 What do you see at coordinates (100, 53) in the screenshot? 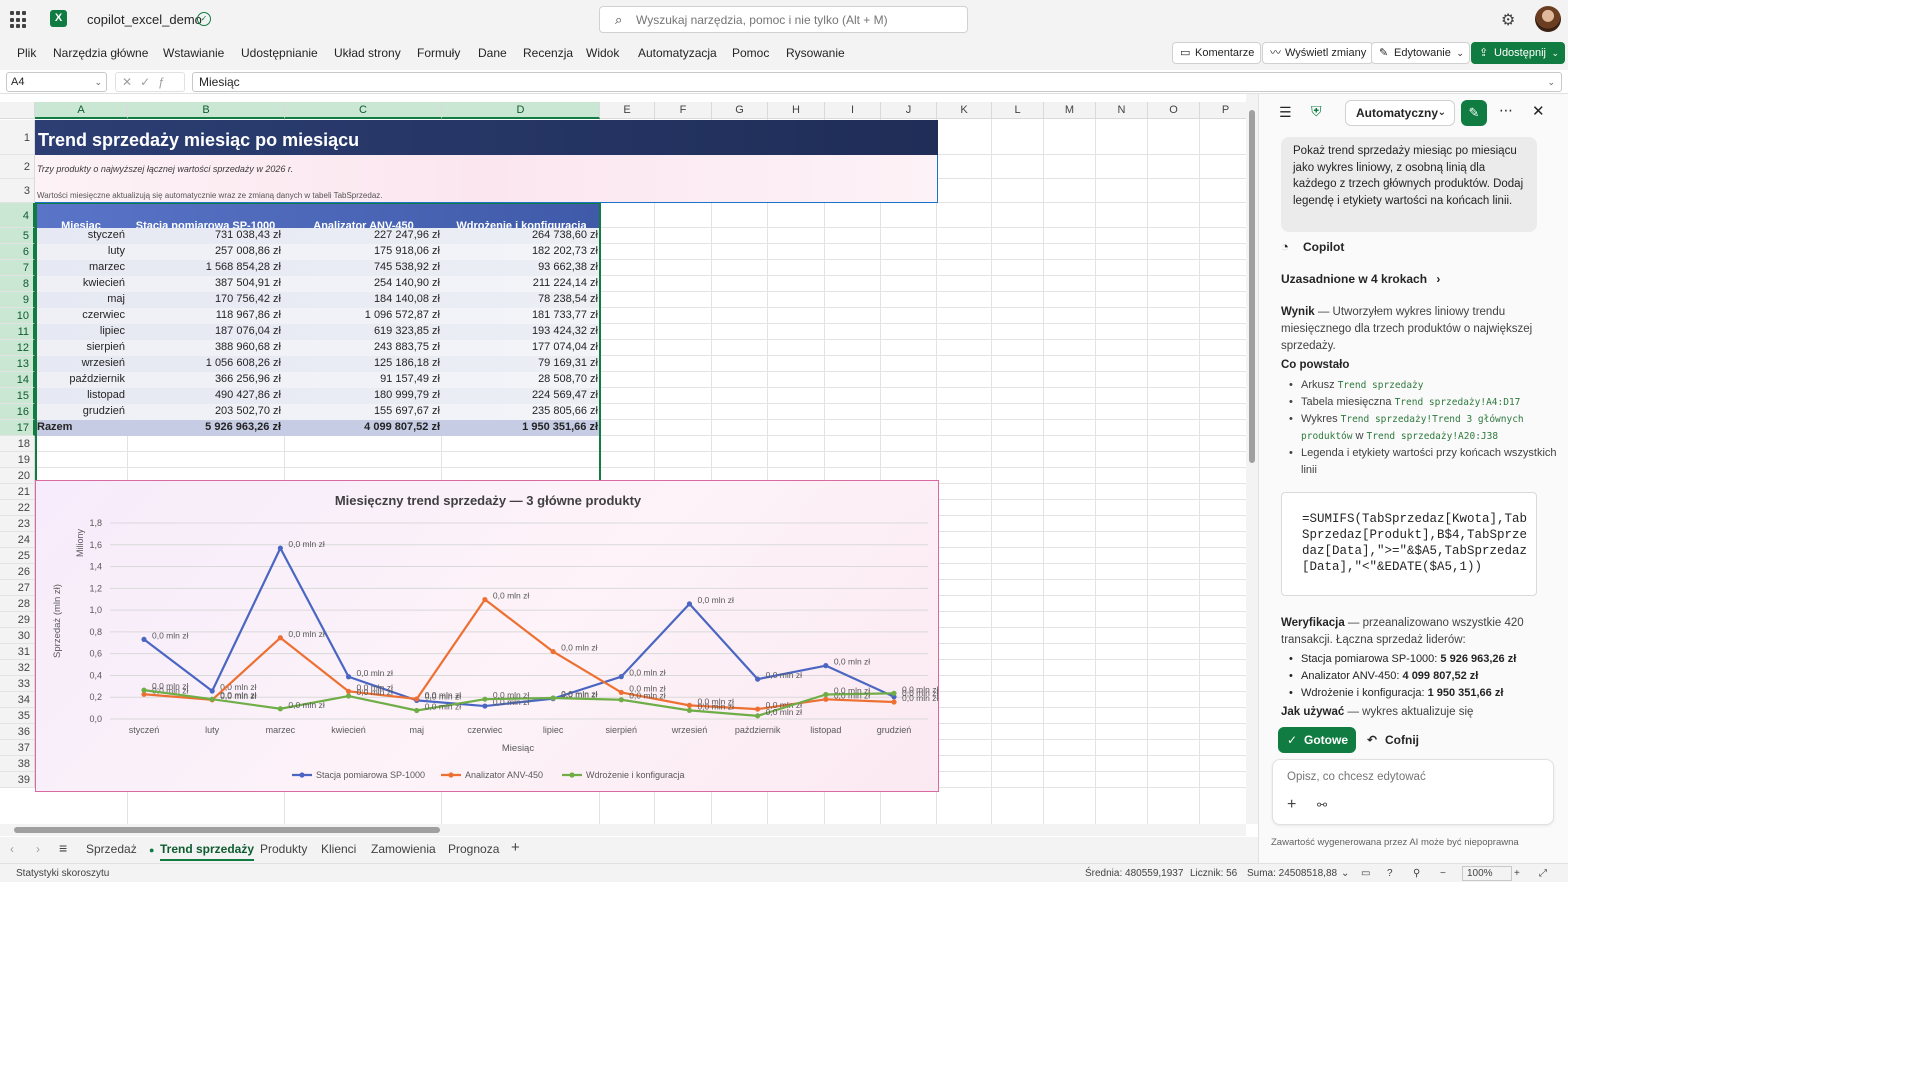
I see `menu-narzedzia-glowne: Narzędzia główne` at bounding box center [100, 53].